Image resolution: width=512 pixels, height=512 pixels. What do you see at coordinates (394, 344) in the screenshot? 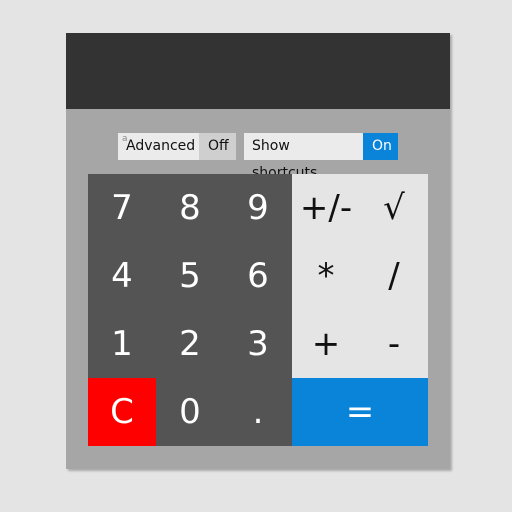
I see `key-subtract: -` at bounding box center [394, 344].